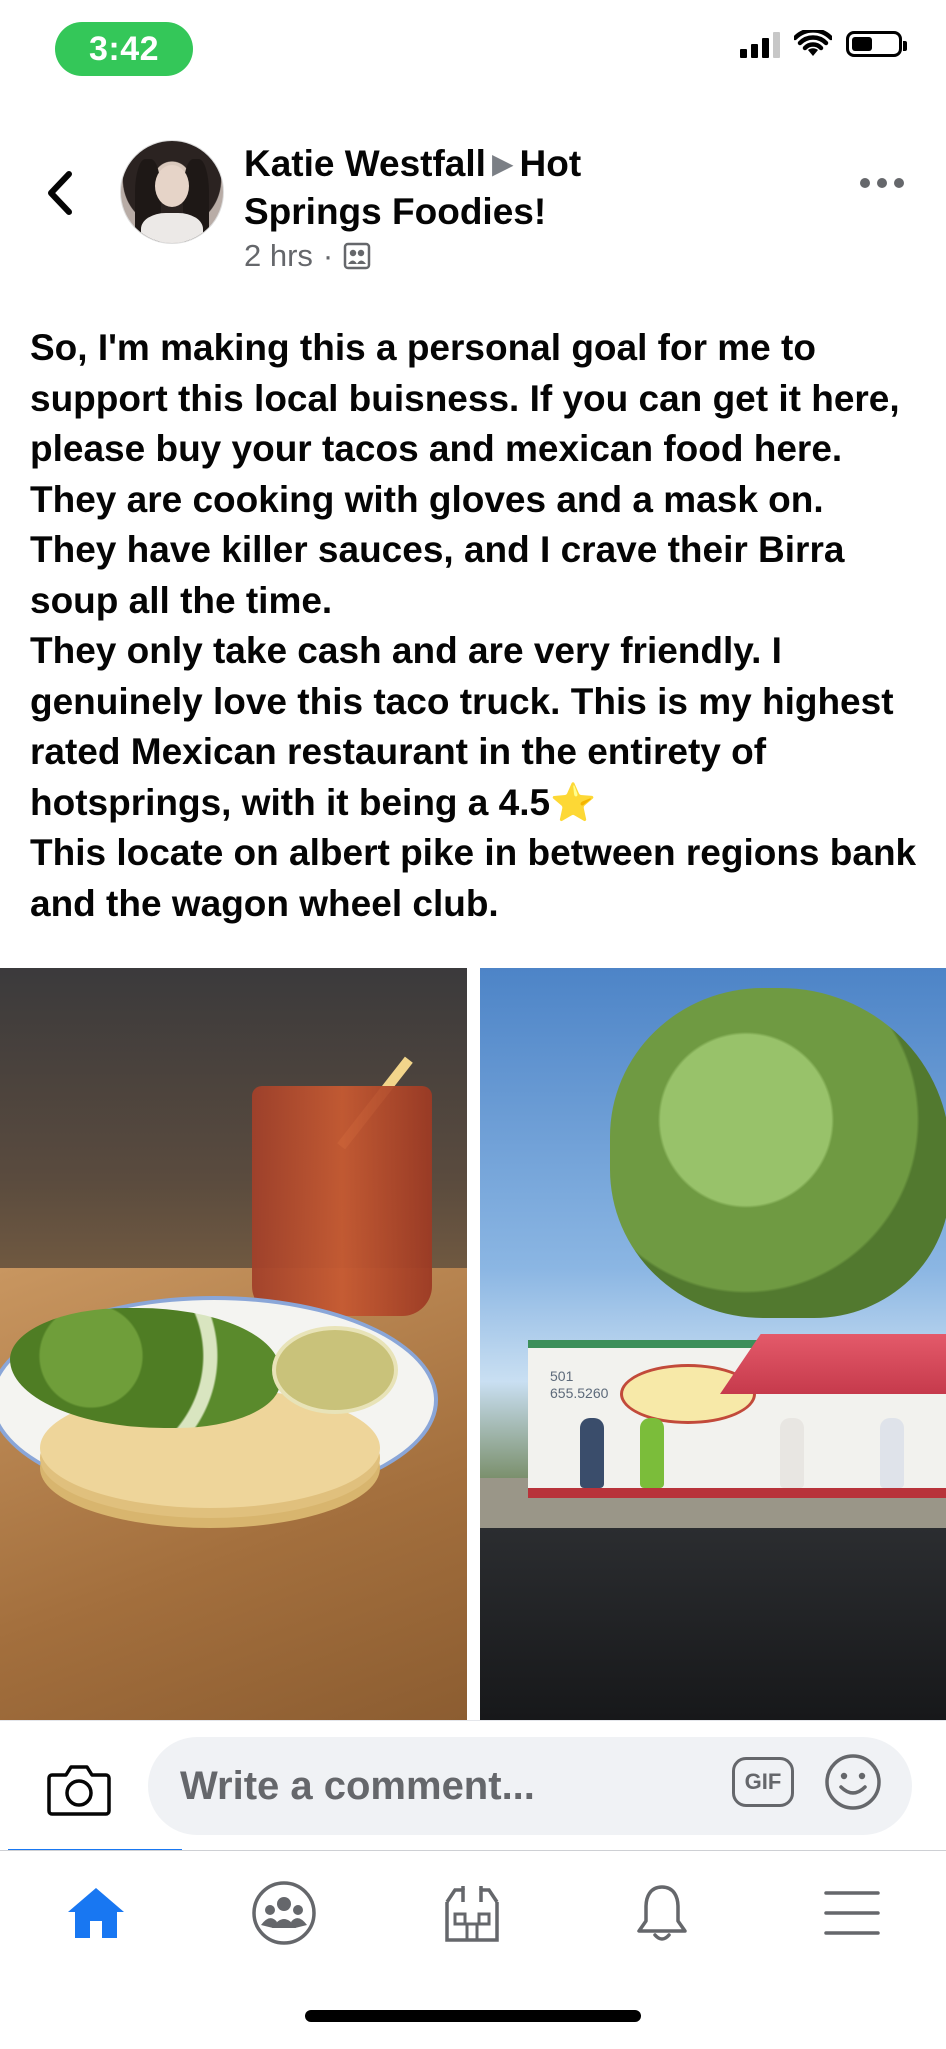 This screenshot has height=2049, width=946. I want to click on tab-groups, so click(284, 1913).